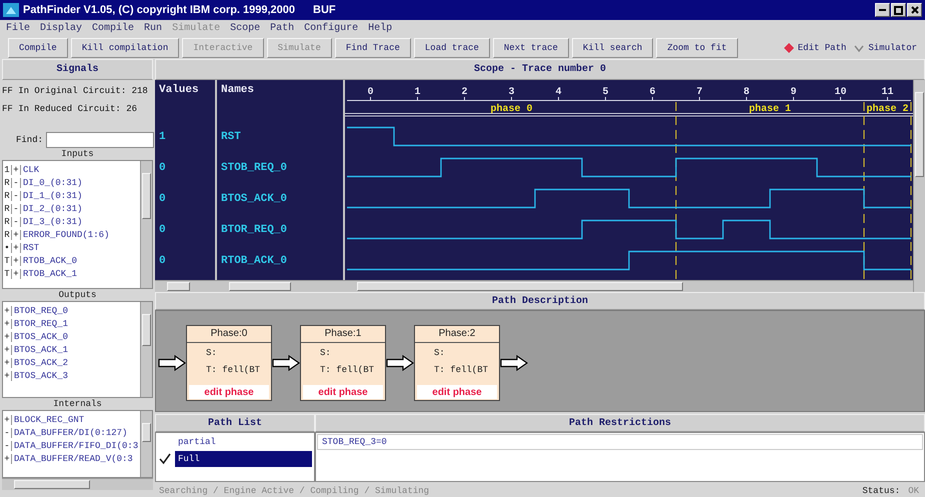 Image resolution: width=925 pixels, height=497 pixels. What do you see at coordinates (613, 48) in the screenshot?
I see `toolbar-button: Kill search` at bounding box center [613, 48].